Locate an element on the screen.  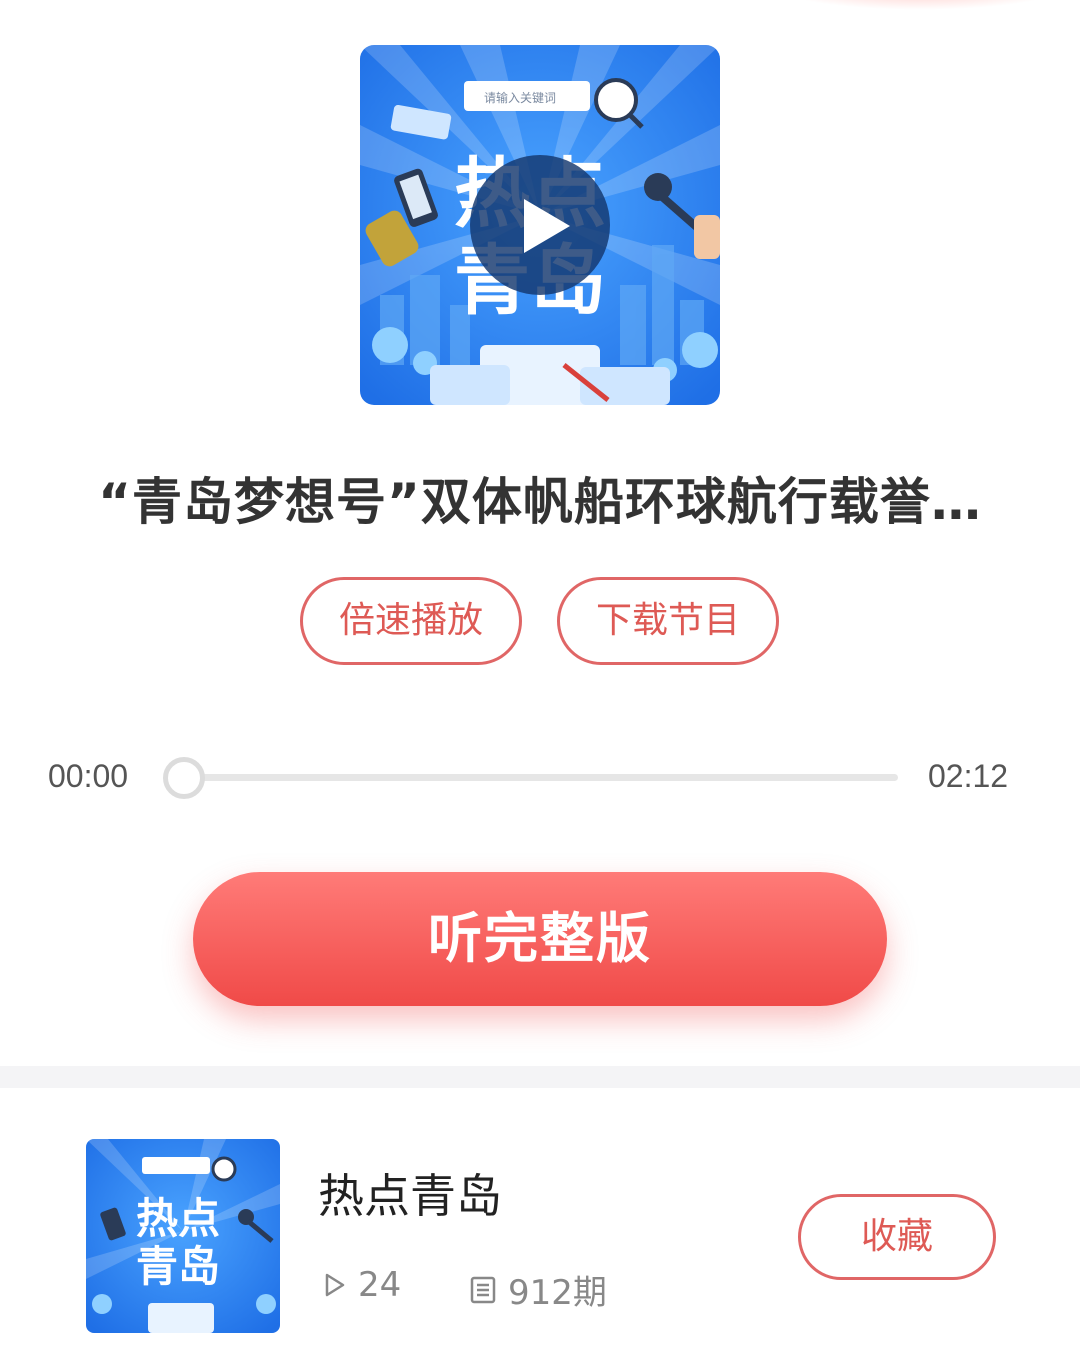
section-divider is located at coordinates (540, 1077).